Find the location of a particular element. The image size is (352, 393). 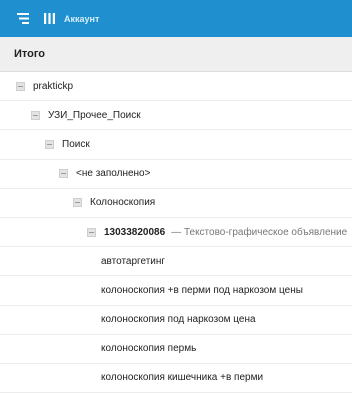

ad-id: 13033820086 is located at coordinates (135, 232).